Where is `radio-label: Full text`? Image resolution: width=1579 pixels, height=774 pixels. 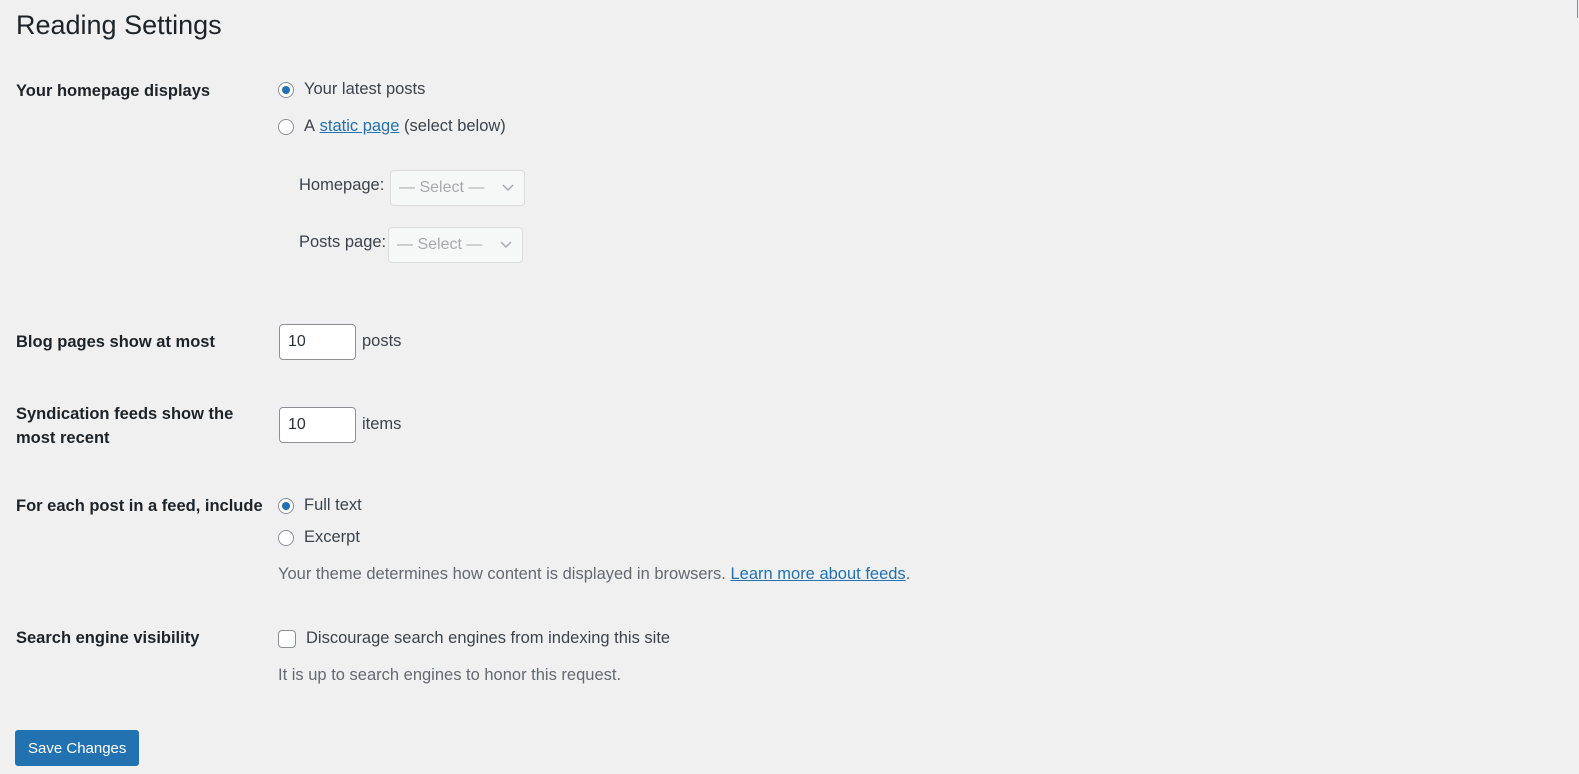
radio-label: Full text is located at coordinates (333, 505).